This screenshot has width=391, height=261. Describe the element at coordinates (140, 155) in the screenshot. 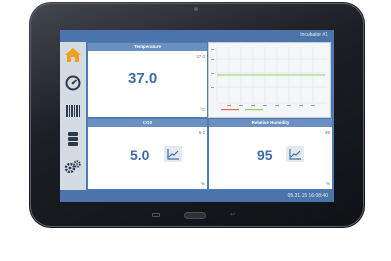

I see `co2-value: 5.0` at that location.